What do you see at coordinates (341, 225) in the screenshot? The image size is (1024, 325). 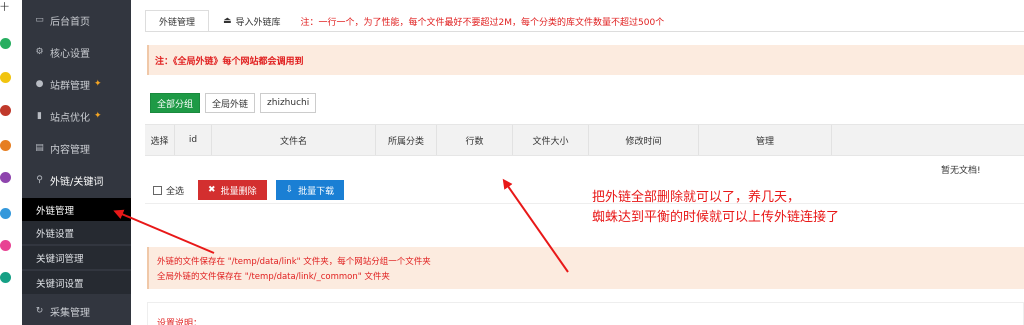 I see `annotation-arrows` at bounding box center [341, 225].